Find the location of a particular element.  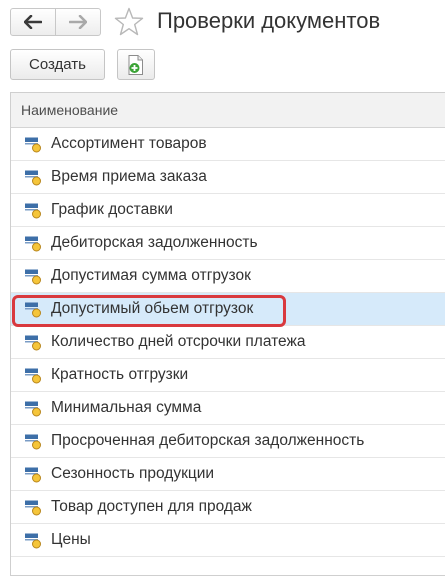

table-row: Минимальная сумма is located at coordinates (228, 408).